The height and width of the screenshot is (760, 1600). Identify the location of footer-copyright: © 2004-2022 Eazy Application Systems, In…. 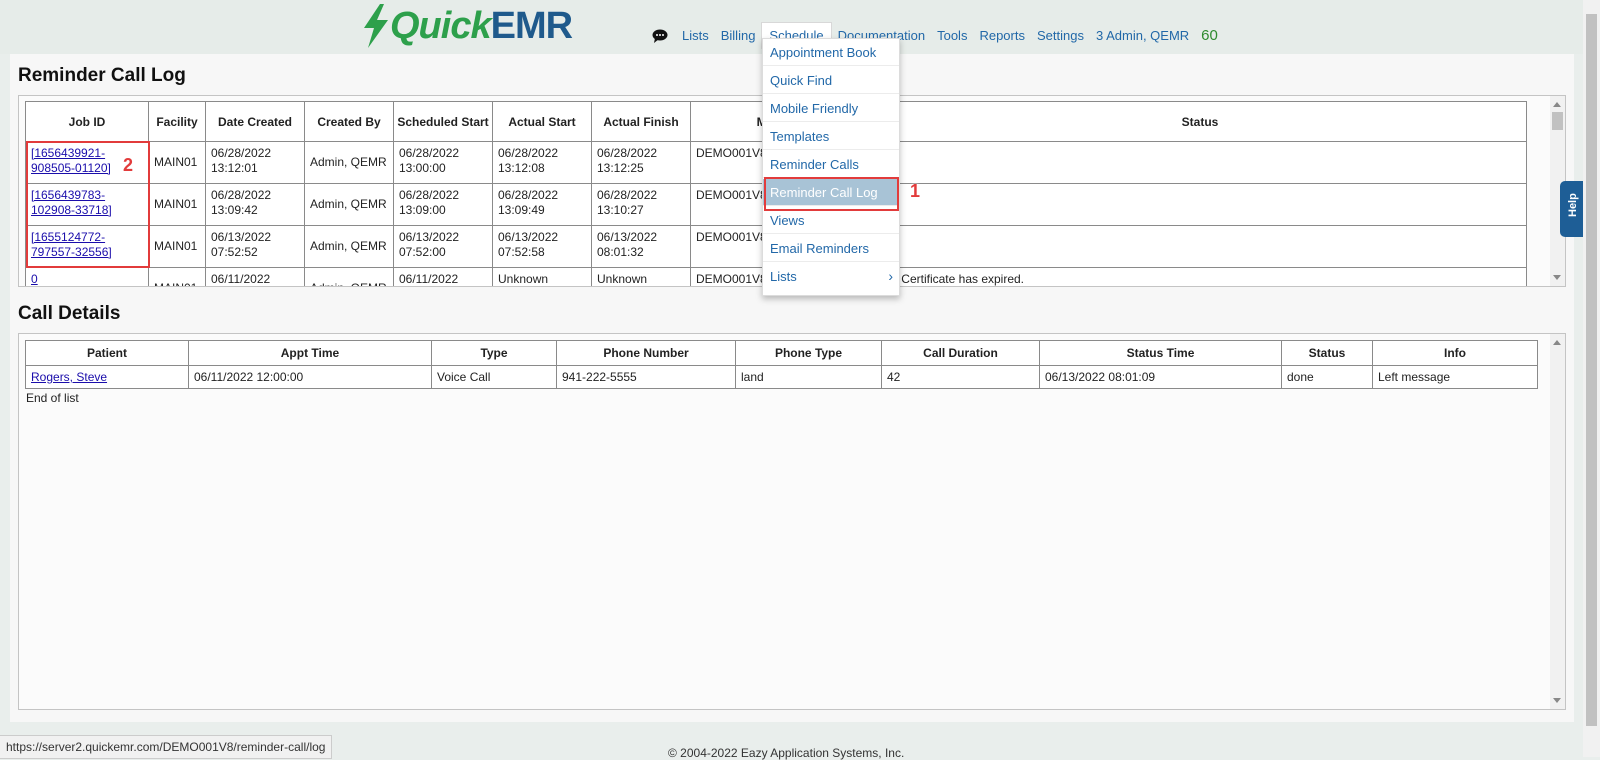
(786, 753).